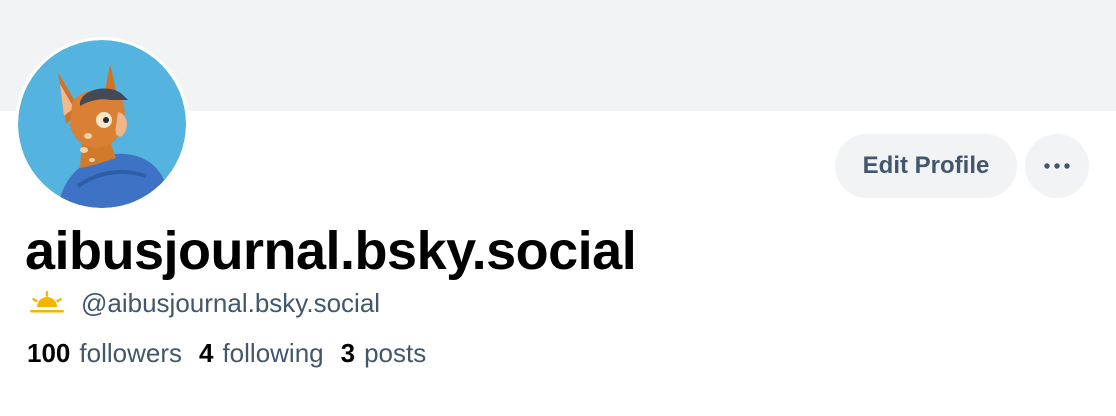 The image size is (1116, 416). Describe the element at coordinates (231, 302) in the screenshot. I see `profile-handle: @aibusjournal.bsky.social` at that location.